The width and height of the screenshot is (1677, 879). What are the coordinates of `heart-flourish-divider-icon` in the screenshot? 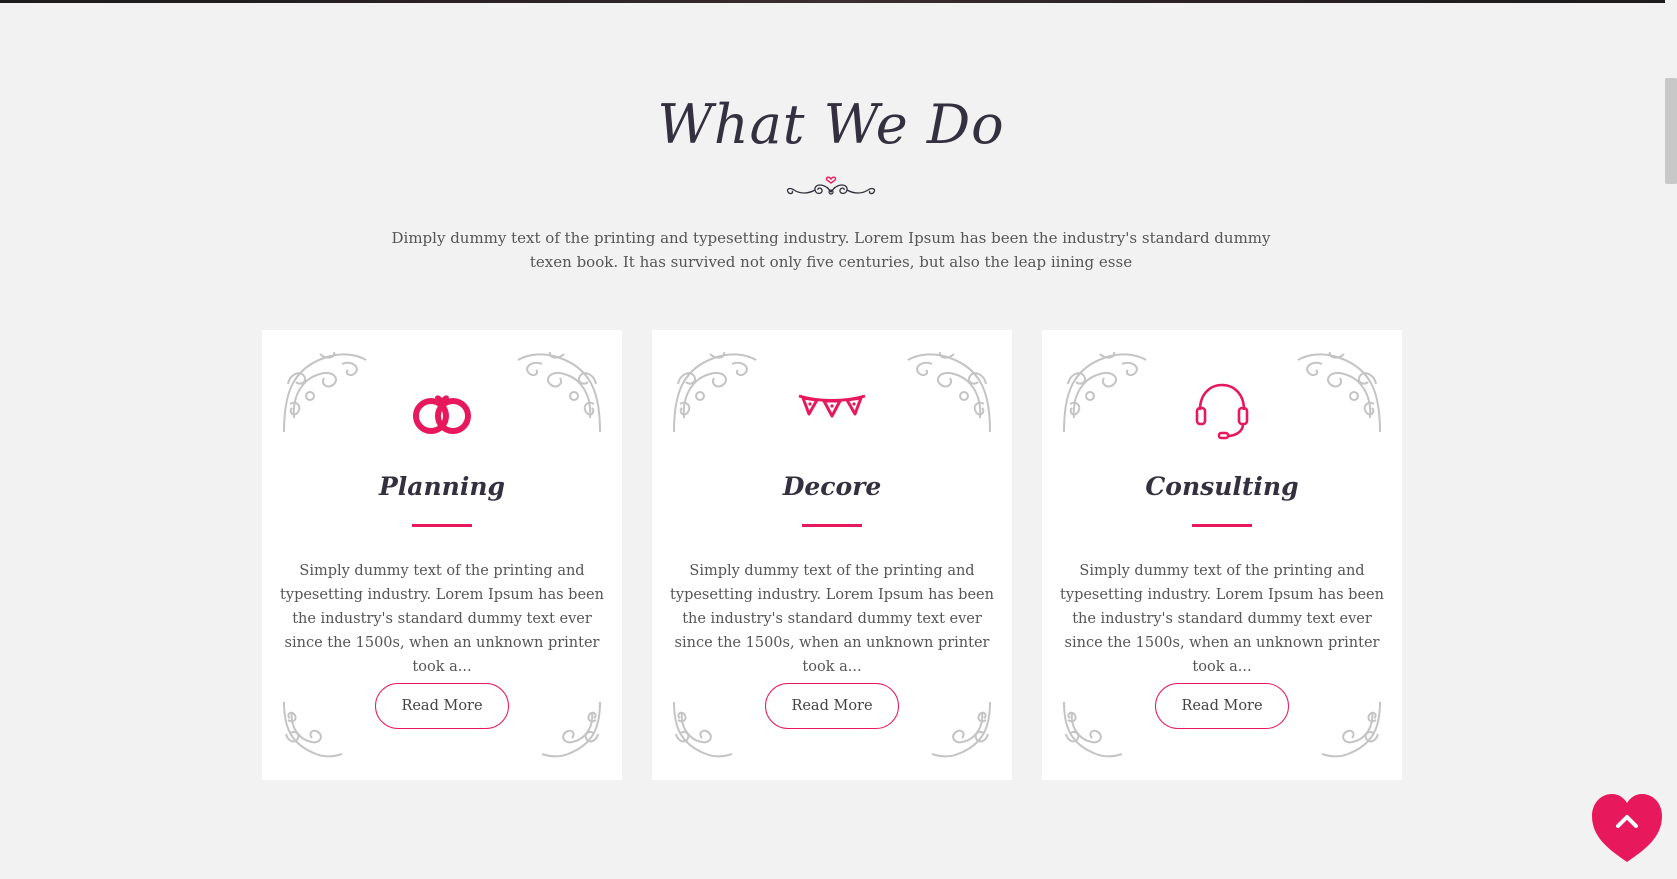 It's located at (831, 185).